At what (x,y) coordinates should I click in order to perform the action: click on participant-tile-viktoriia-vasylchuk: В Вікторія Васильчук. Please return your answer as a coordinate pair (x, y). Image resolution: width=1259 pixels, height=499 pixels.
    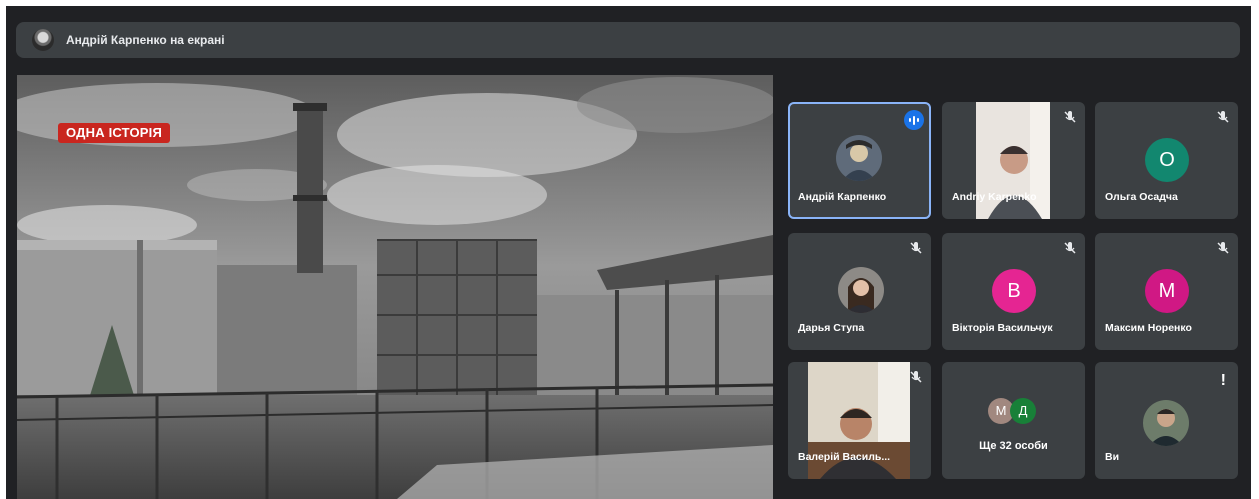
    Looking at the image, I should click on (1013, 291).